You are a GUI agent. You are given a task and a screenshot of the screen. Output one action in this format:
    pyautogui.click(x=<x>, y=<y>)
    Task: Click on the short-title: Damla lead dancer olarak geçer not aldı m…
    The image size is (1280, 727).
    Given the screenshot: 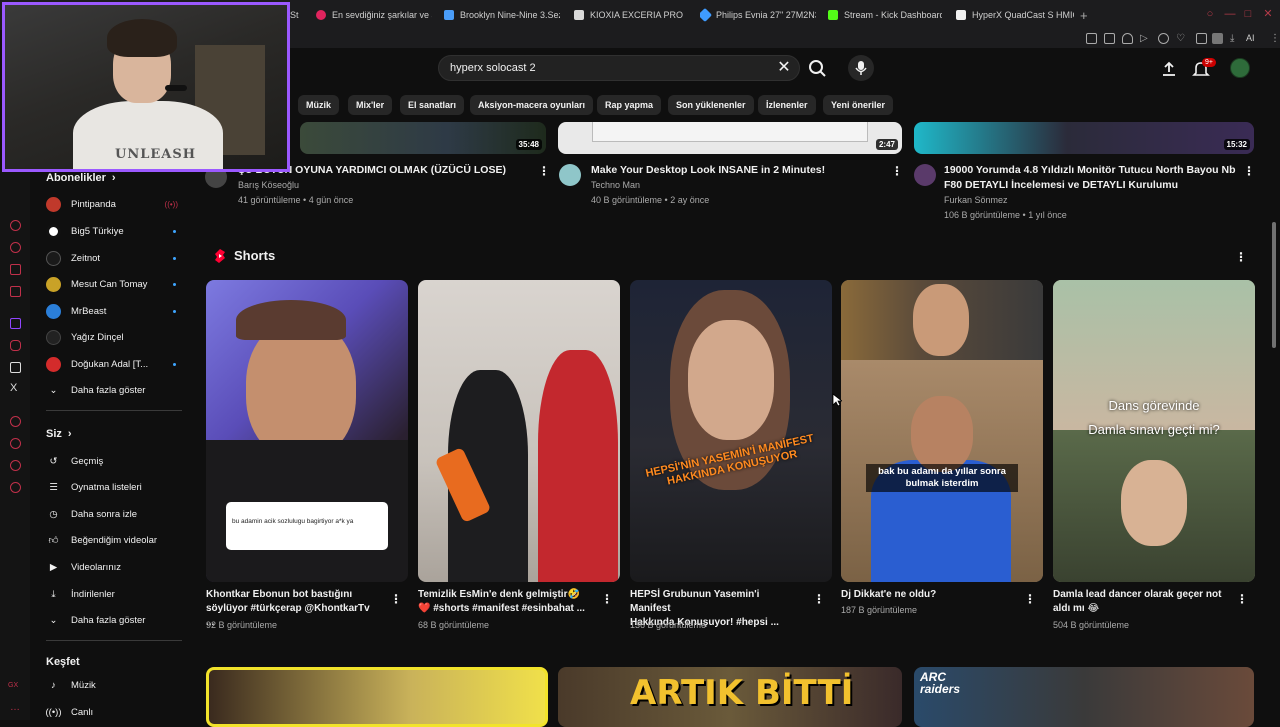 What is the action you would take?
    pyautogui.click(x=1139, y=602)
    